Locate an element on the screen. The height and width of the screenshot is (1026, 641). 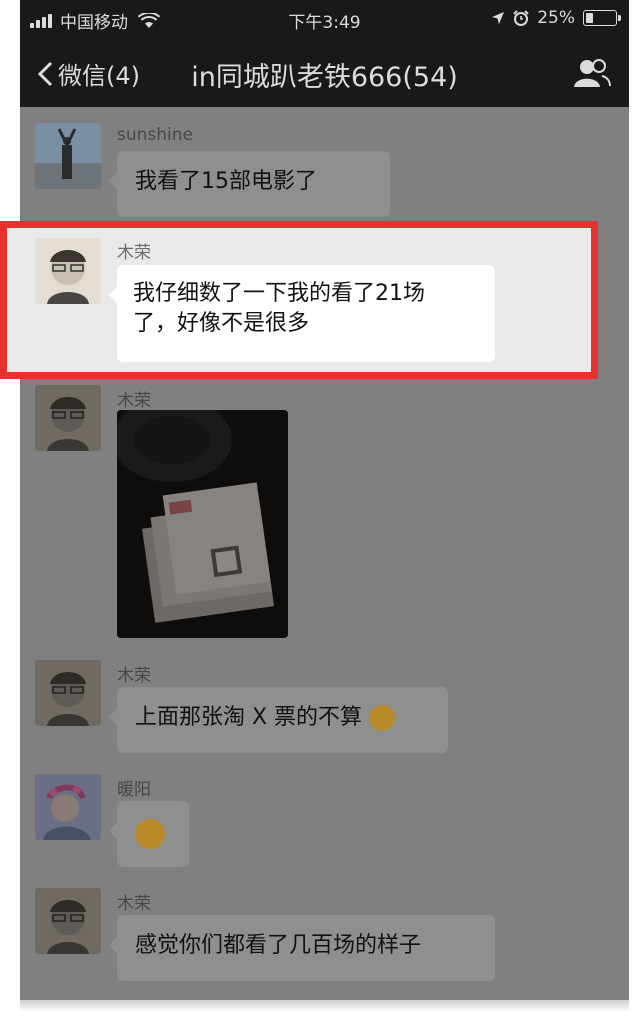
message-bubble: 我仔细数了一下我的看了21场 了，好像不是很多 is located at coordinates (302, 313).